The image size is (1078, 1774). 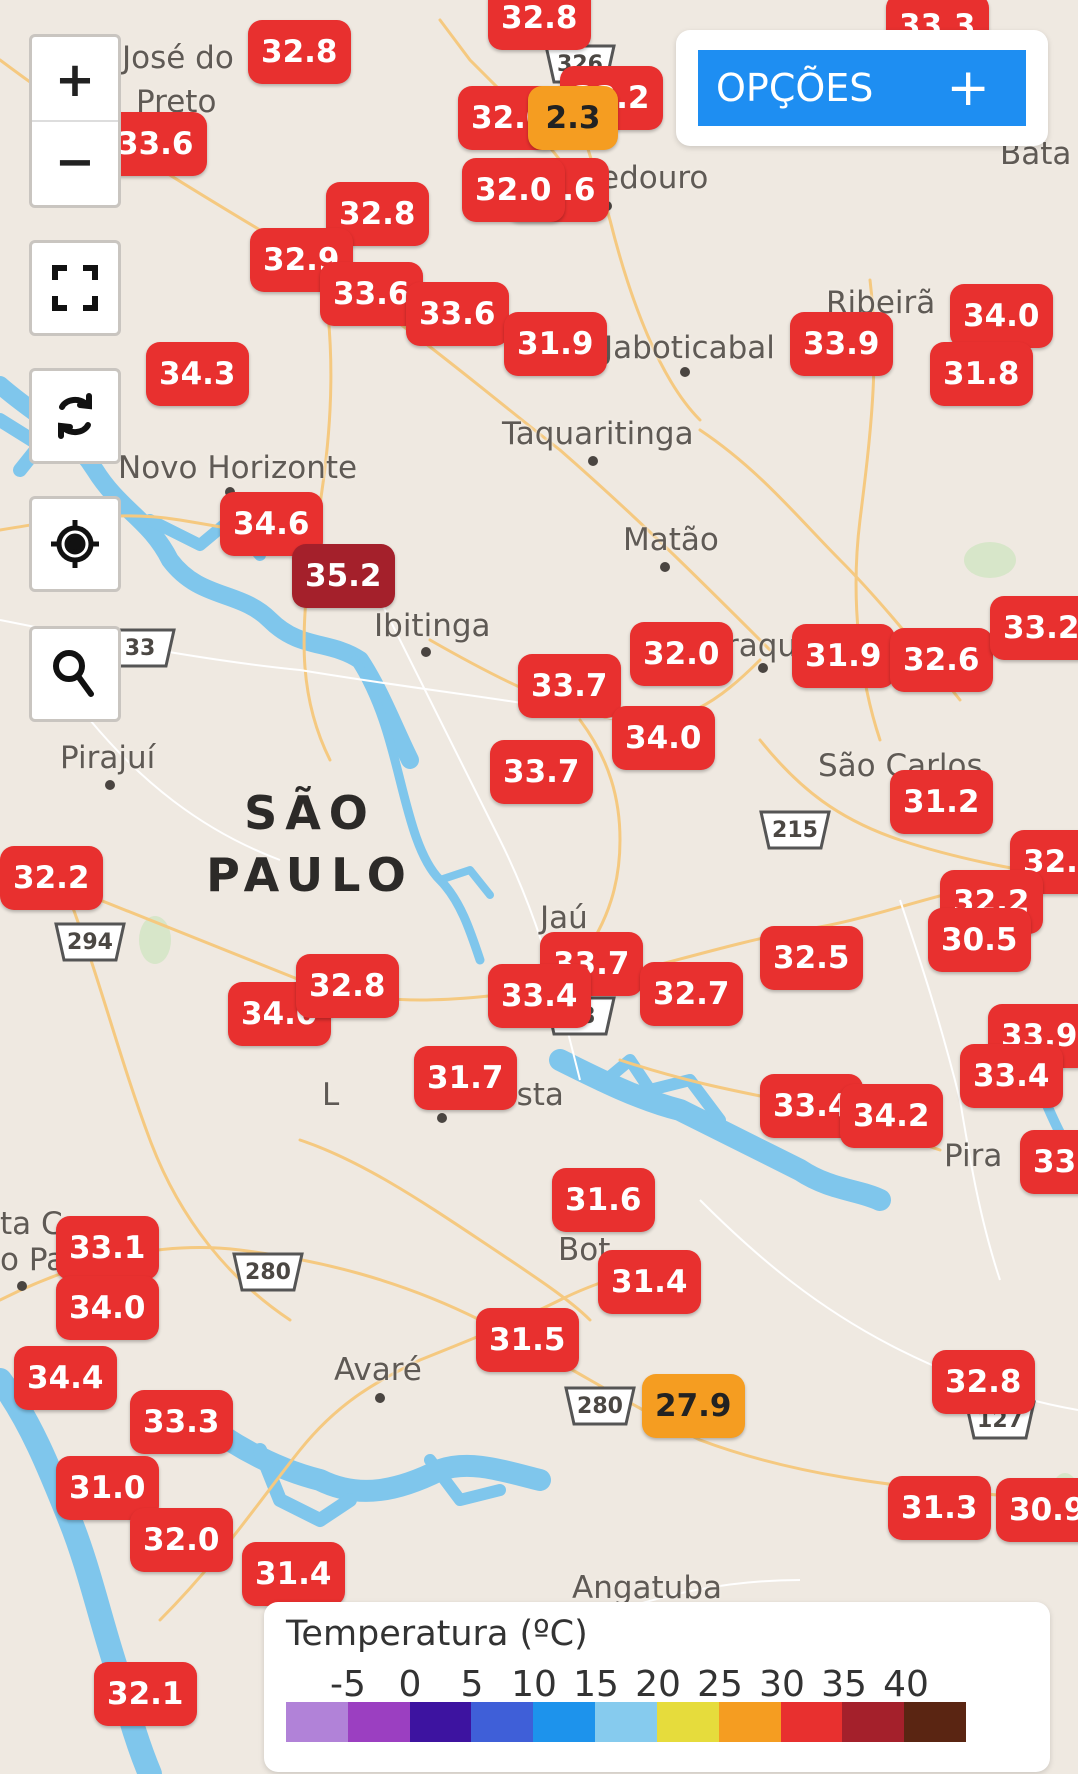 What do you see at coordinates (596, 1684) in the screenshot?
I see `legend-tick-label: 15` at bounding box center [596, 1684].